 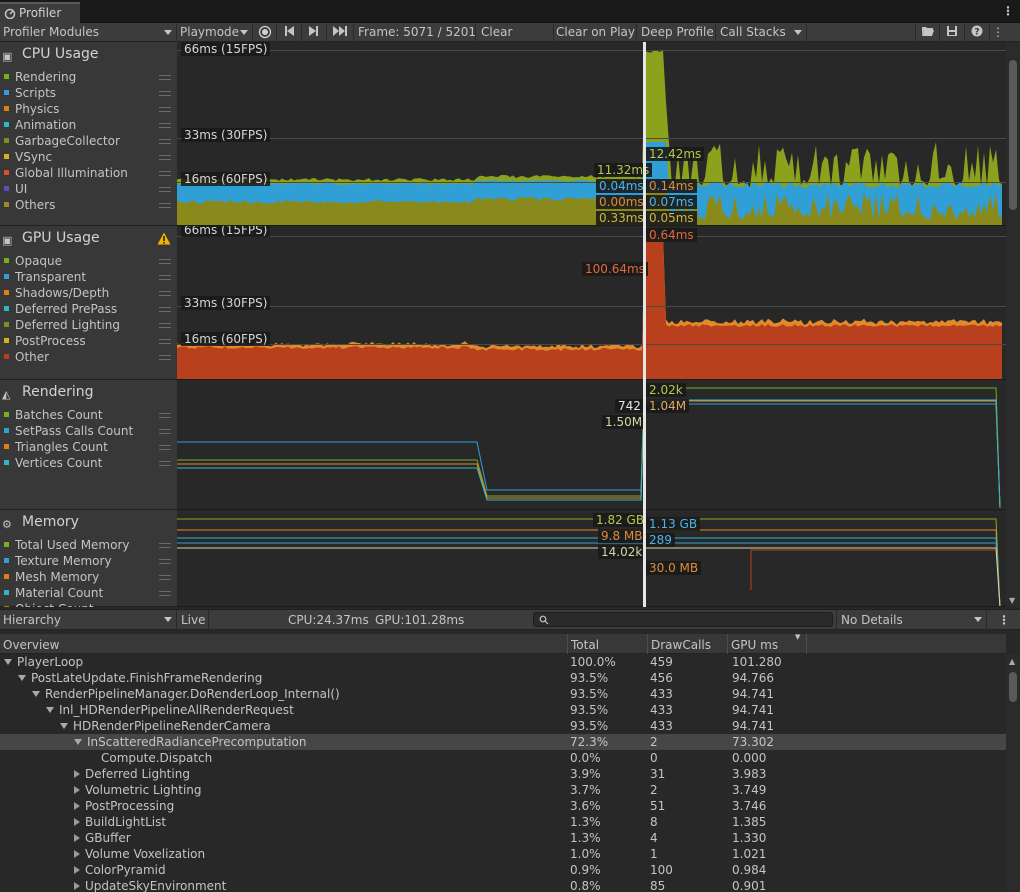 I want to click on legend-item: Material Count, so click(x=53, y=594).